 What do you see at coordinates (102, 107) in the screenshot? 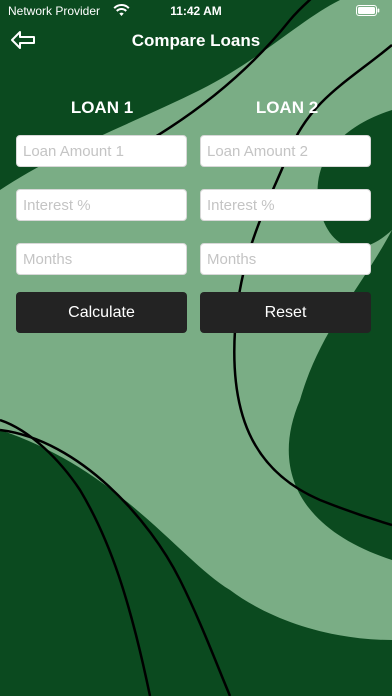
I see `loan1-heading: LOAN 1` at bounding box center [102, 107].